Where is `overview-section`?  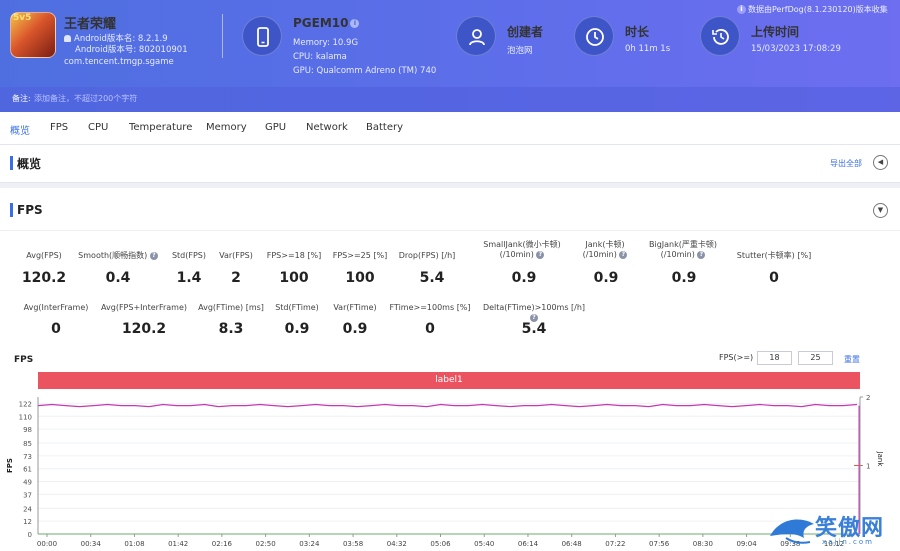
overview-section is located at coordinates (450, 164).